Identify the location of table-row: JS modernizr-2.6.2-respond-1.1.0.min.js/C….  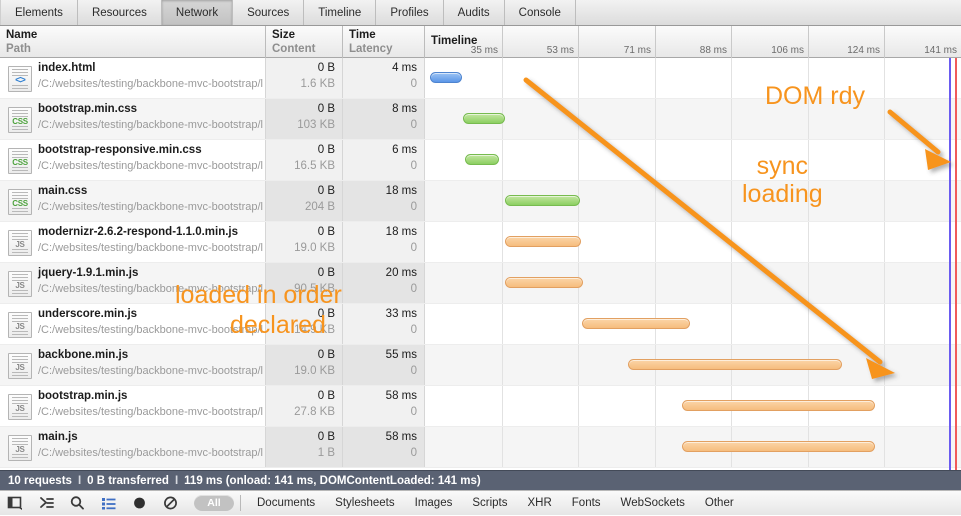
(480, 242).